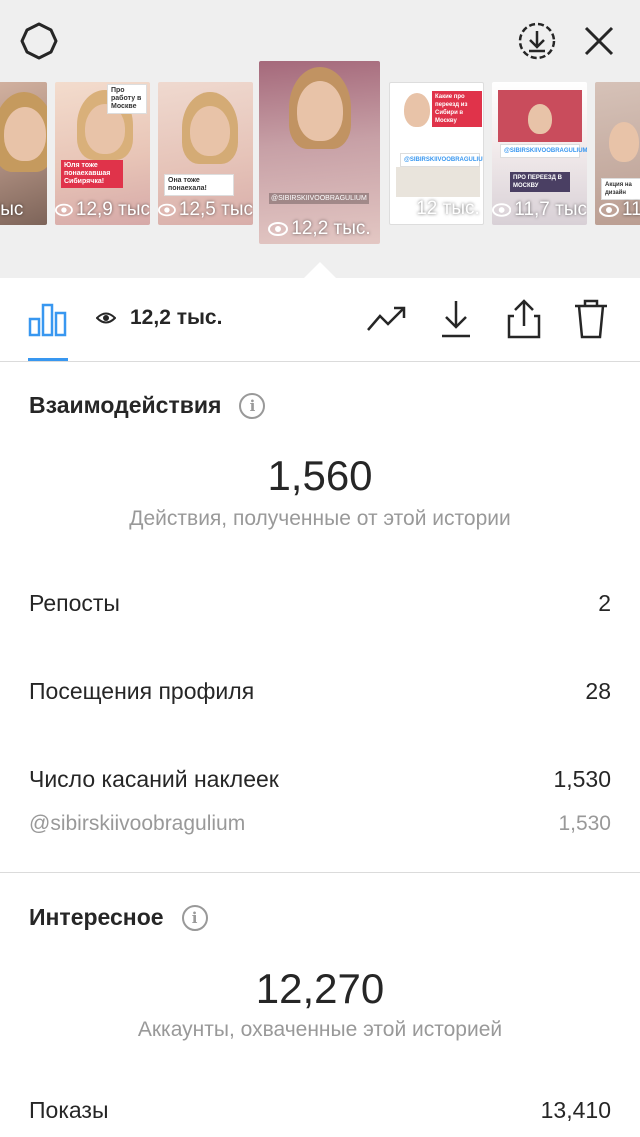 The width and height of the screenshot is (640, 1137). I want to click on story-view-count: 12,2 тыс., so click(319, 229).